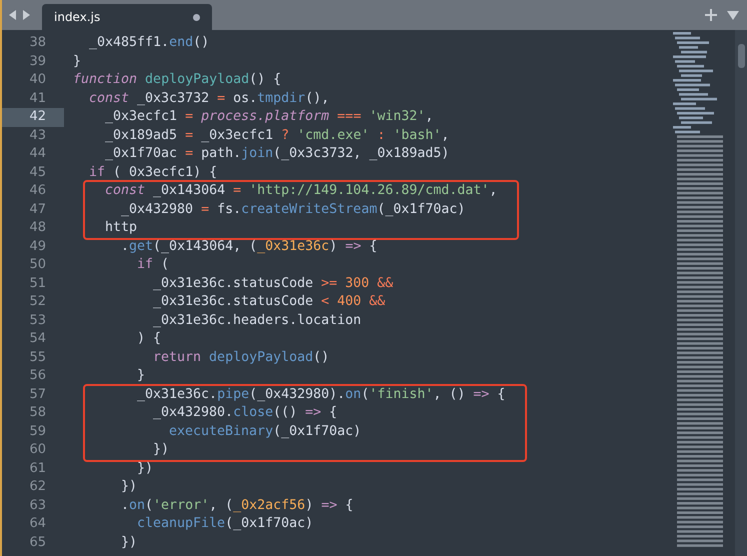  Describe the element at coordinates (723, 15) in the screenshot. I see `plus-and-dropdown-icon` at that location.